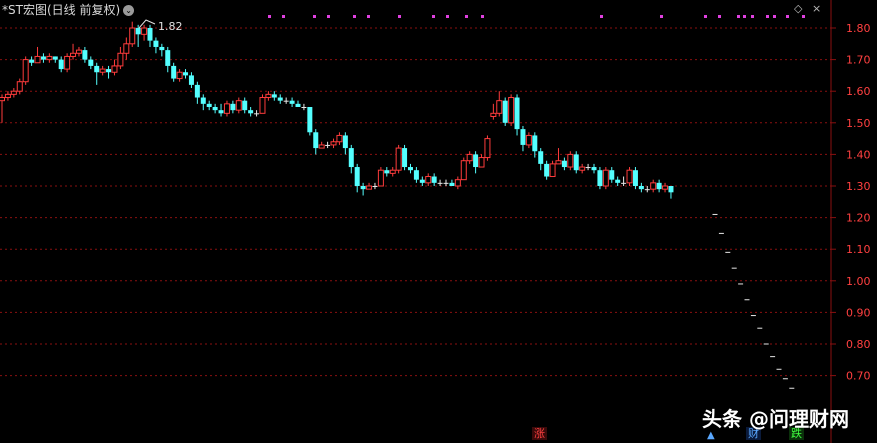  I want to click on event-markers, so click(536, 16).